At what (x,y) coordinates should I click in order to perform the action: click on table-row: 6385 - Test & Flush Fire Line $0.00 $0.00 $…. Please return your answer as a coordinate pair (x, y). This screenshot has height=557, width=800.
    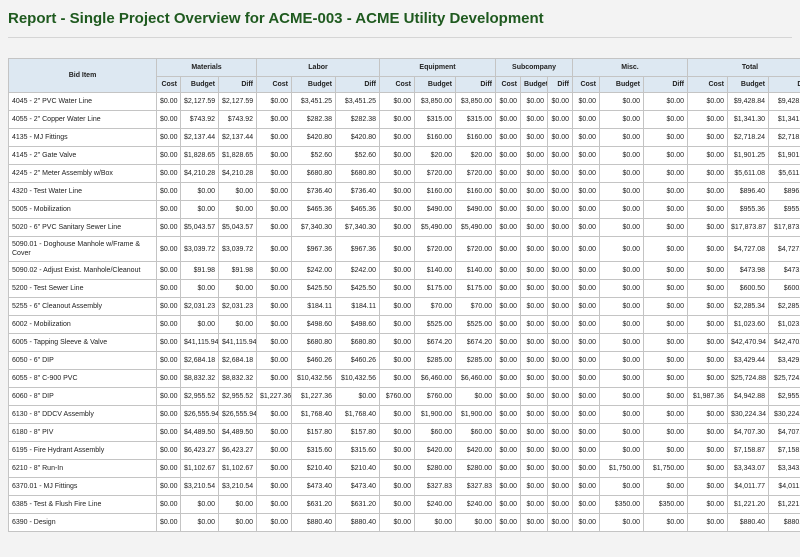
    Looking at the image, I should click on (404, 504).